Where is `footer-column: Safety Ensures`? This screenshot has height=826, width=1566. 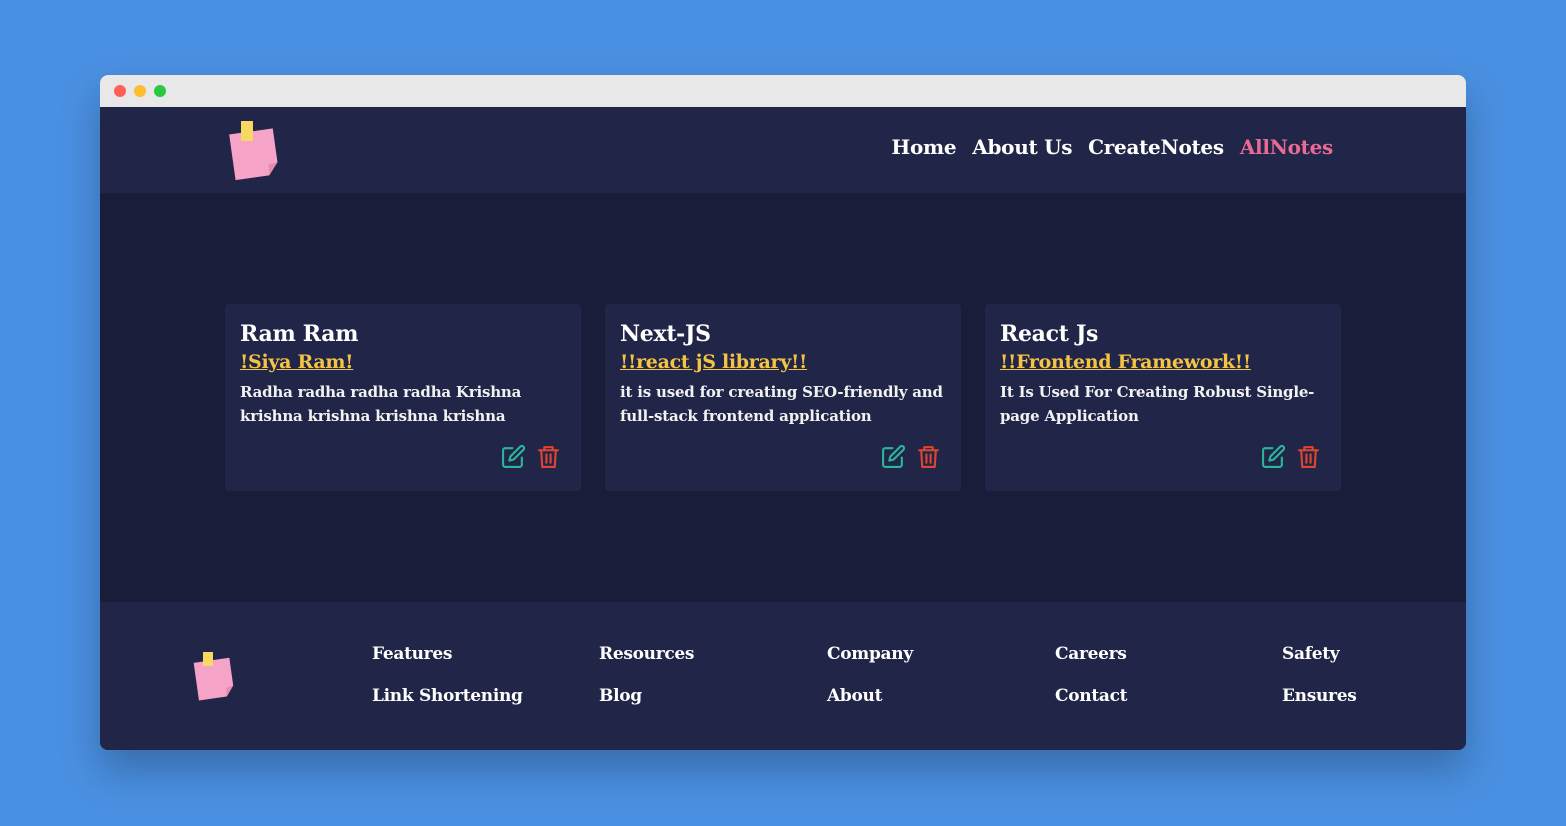 footer-column: Safety Ensures is located at coordinates (1337, 684).